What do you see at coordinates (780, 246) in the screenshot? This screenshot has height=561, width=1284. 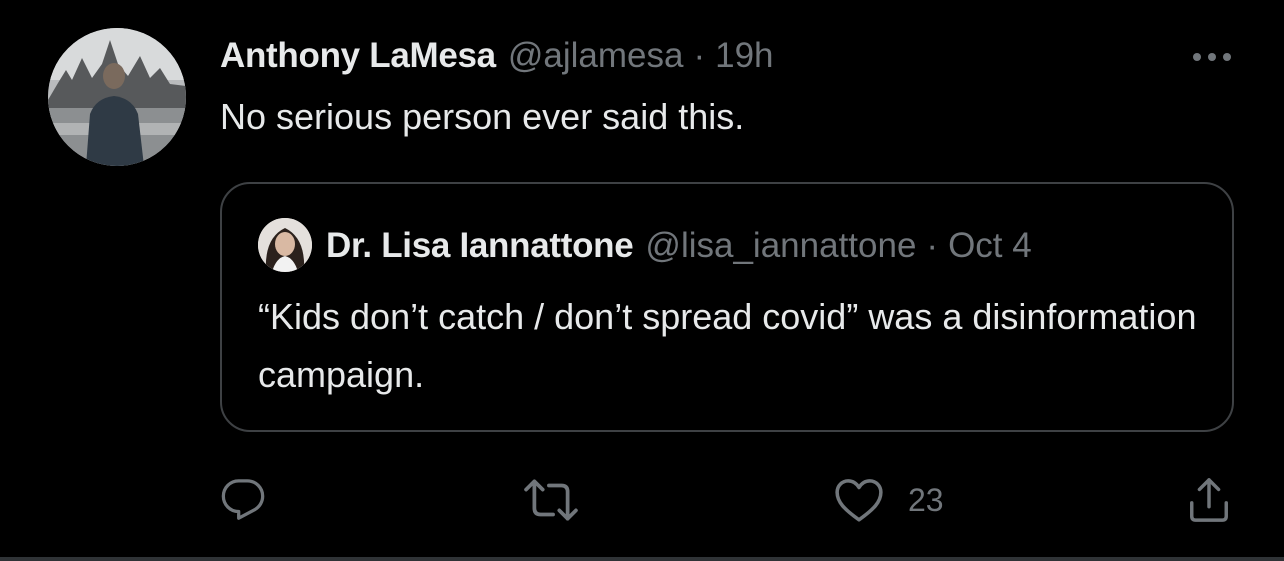 I see `quoted-author-handle: @lisa_iannattone` at bounding box center [780, 246].